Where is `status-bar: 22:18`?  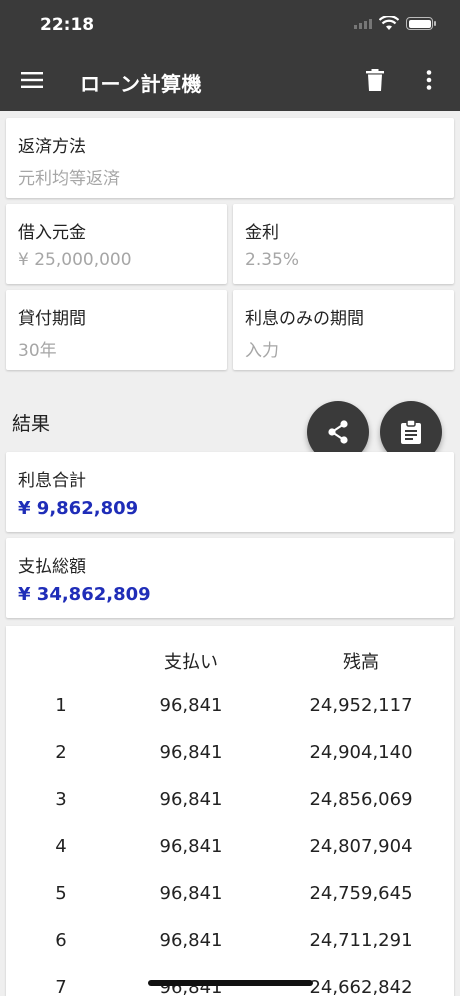
status-bar: 22:18 is located at coordinates (230, 25).